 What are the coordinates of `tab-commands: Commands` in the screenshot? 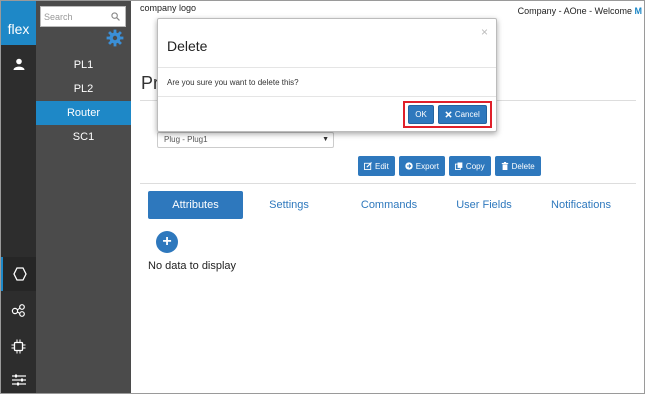 It's located at (389, 205).